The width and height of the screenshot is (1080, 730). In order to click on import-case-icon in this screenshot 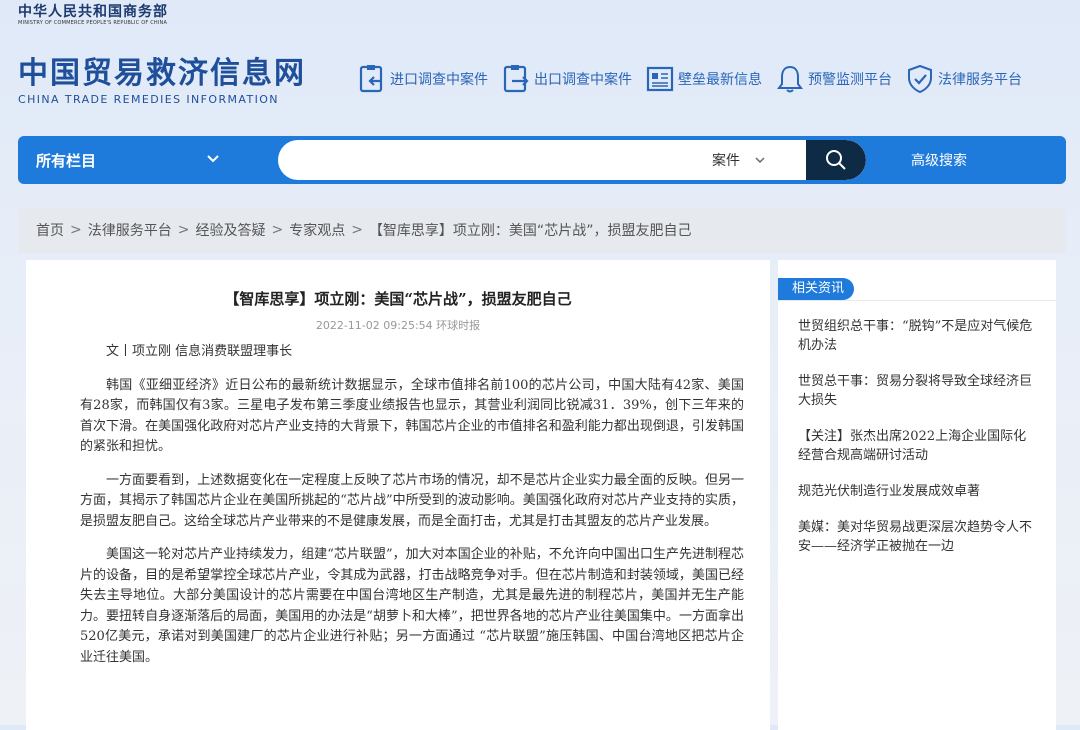, I will do `click(371, 79)`.